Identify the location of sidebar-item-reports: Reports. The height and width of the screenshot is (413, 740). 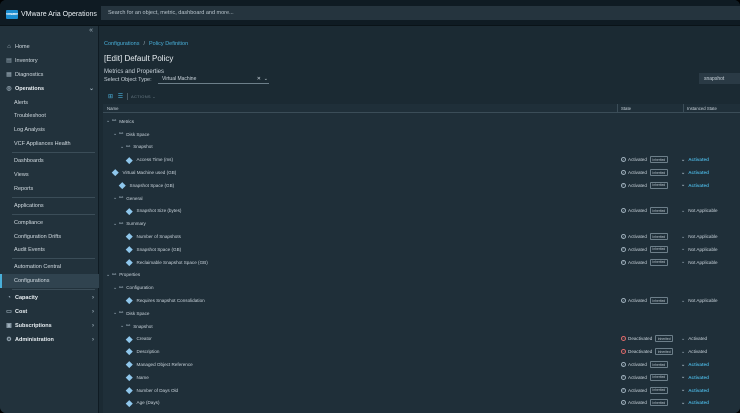
(49, 189).